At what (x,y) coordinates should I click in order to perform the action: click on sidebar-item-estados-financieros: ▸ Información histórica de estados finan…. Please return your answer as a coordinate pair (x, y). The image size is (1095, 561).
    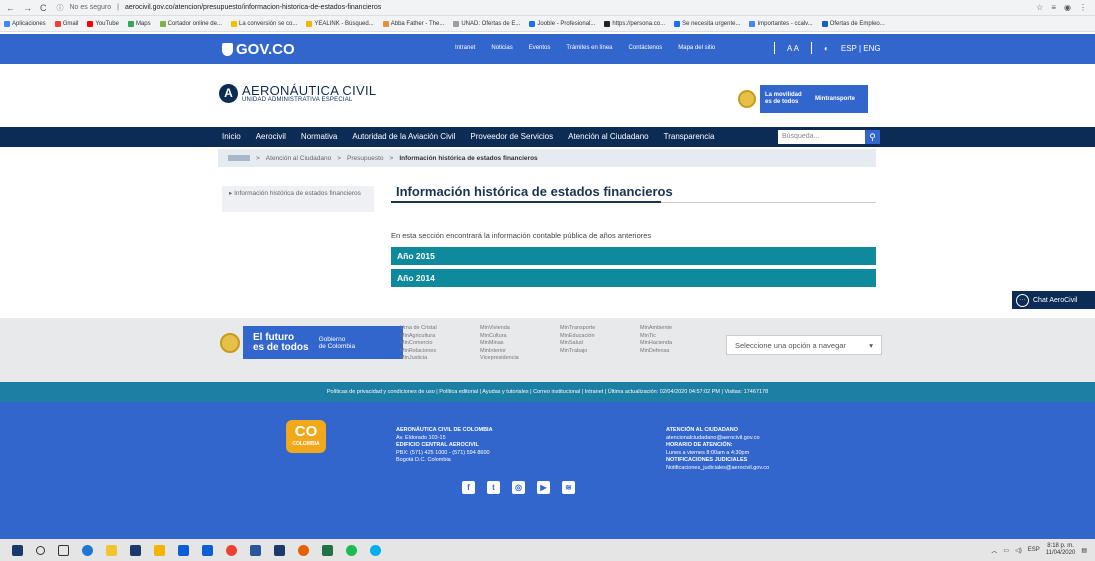
    Looking at the image, I should click on (298, 199).